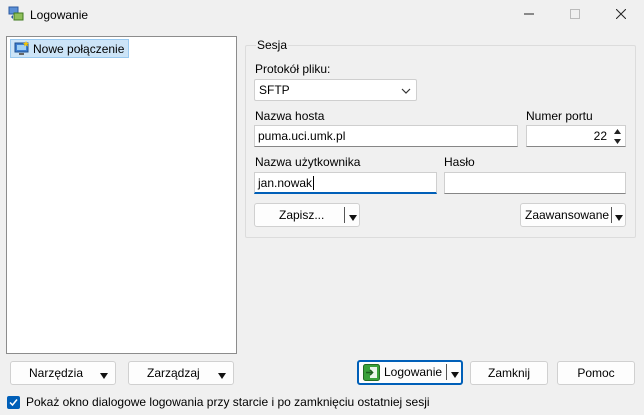 Image resolution: width=644 pixels, height=415 pixels. I want to click on spin-up-icon, so click(617, 131).